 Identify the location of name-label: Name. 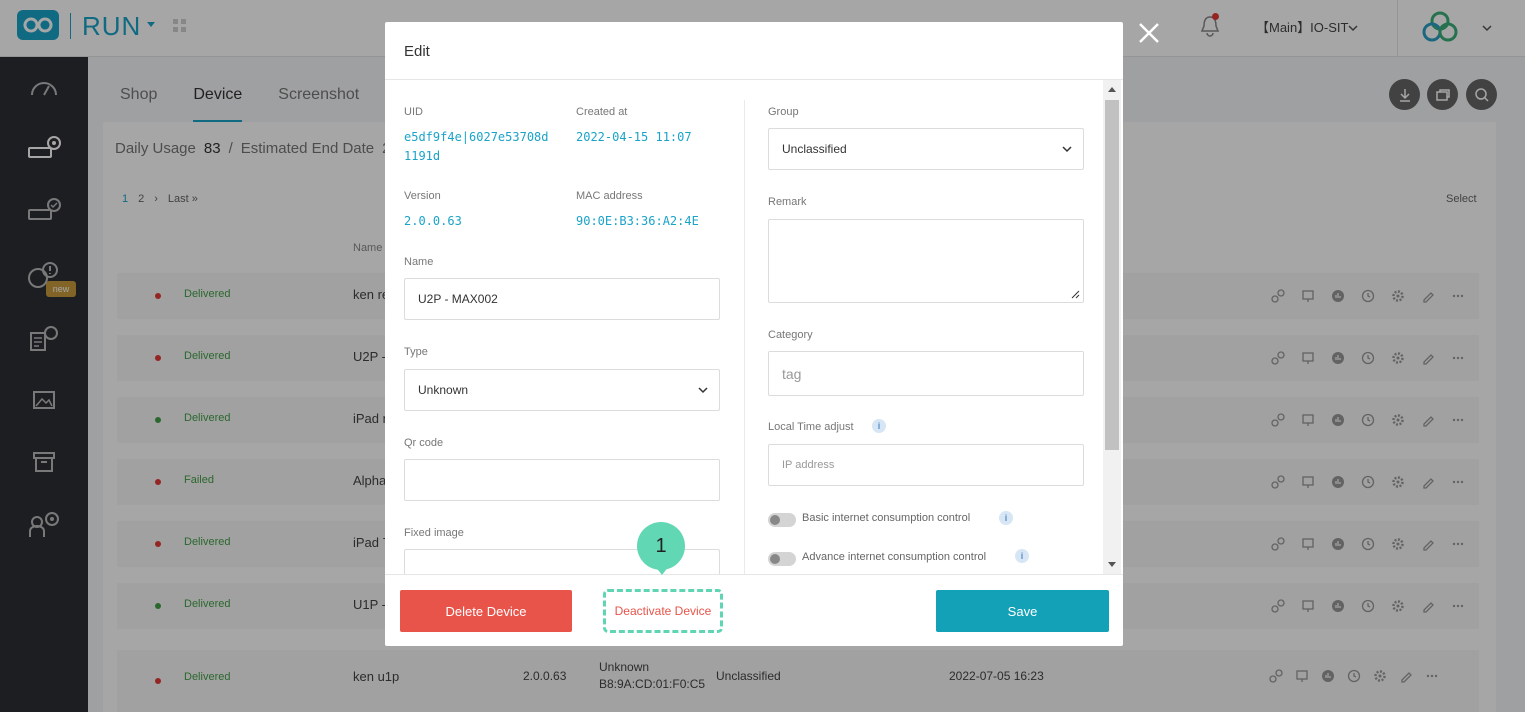
(419, 262).